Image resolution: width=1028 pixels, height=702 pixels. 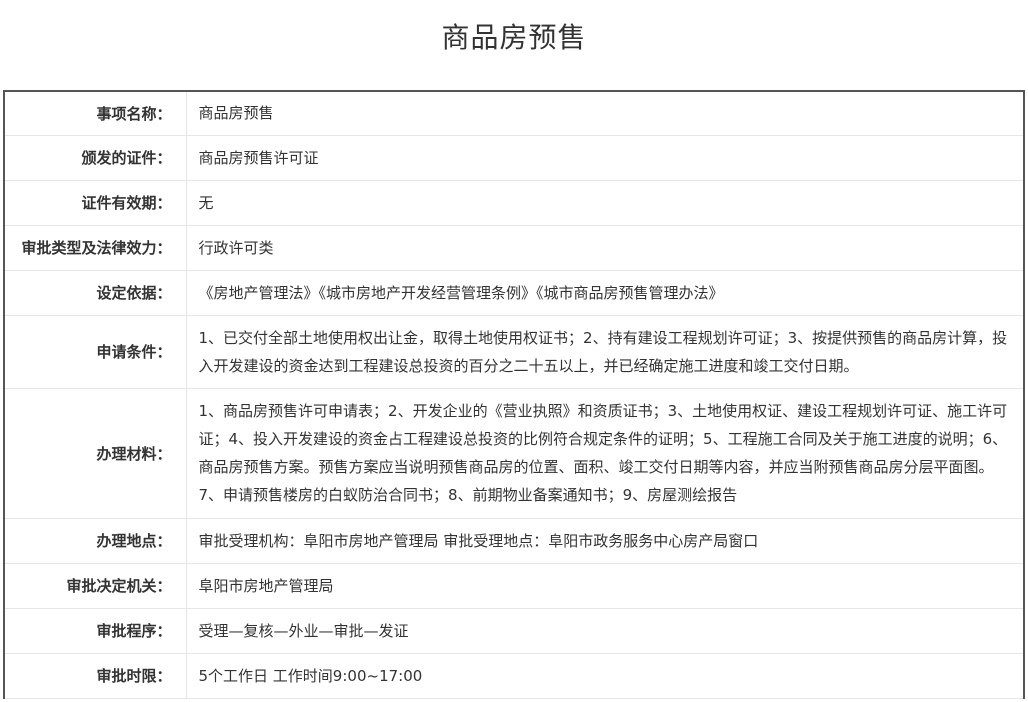 I want to click on row-label-materials: 办理材料：, so click(x=95, y=453).